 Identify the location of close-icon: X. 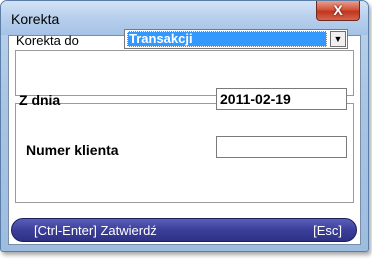
(338, 10).